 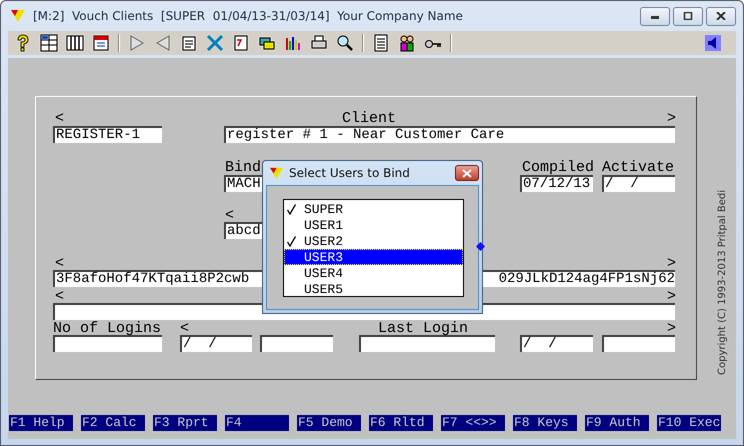 What do you see at coordinates (243, 167) in the screenshot?
I see `field-label: Bind` at bounding box center [243, 167].